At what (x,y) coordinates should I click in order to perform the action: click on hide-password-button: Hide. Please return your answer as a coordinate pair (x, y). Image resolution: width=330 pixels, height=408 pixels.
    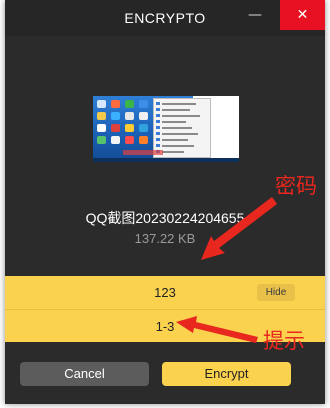
    Looking at the image, I should click on (276, 292).